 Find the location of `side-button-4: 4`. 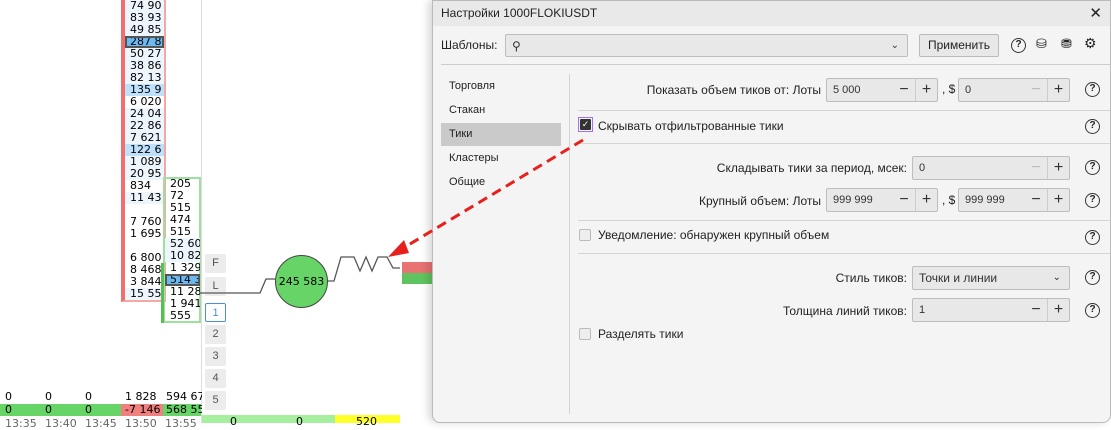

side-button-4: 4 is located at coordinates (215, 378).